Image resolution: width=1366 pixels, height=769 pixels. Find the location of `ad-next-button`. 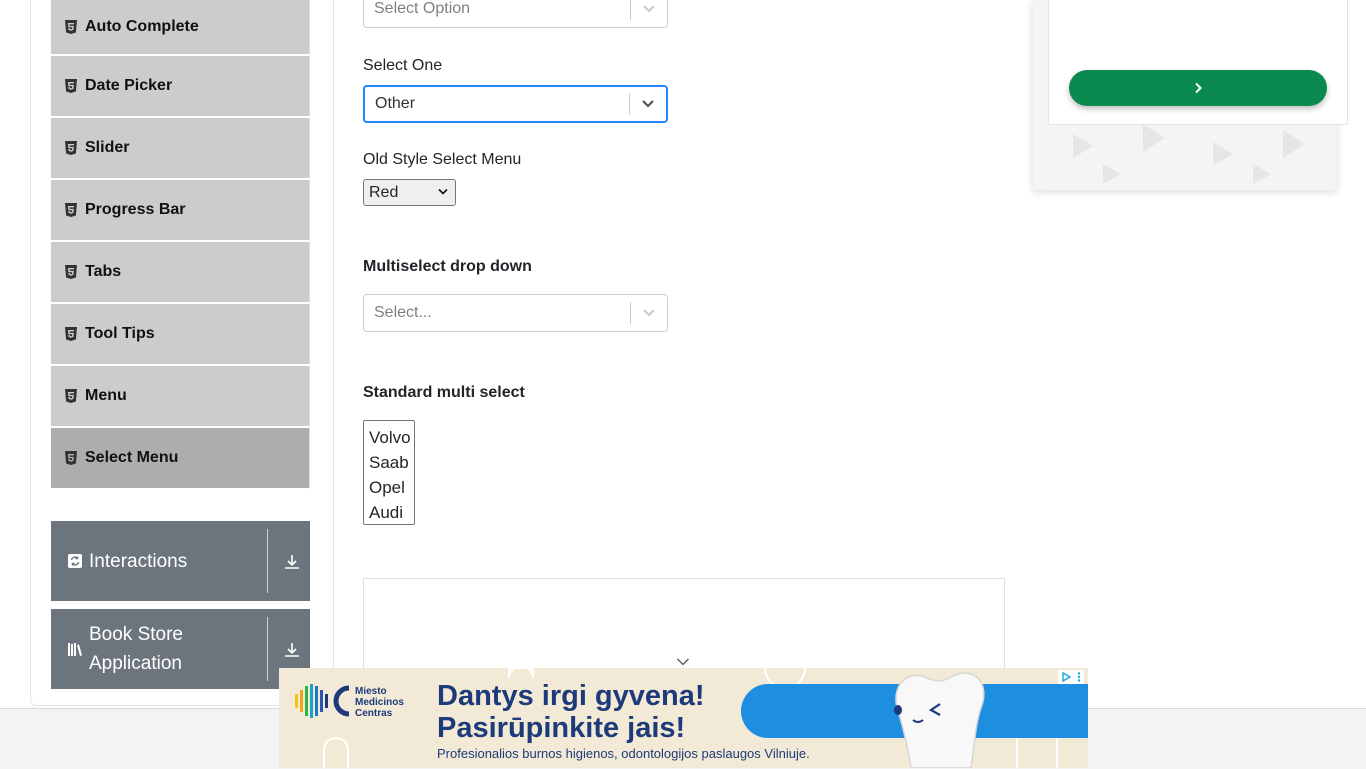

ad-next-button is located at coordinates (1198, 88).